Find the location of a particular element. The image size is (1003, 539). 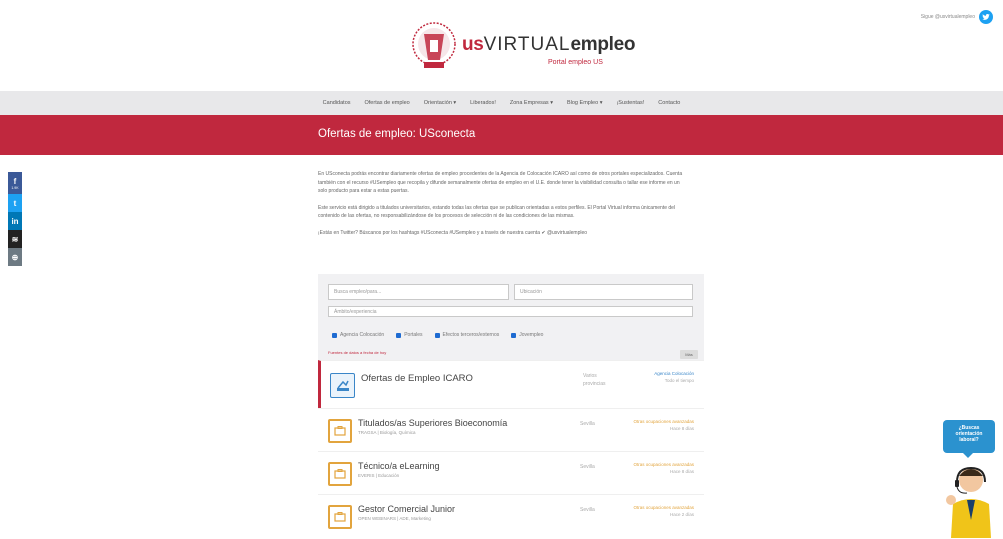

offer-company: TRAGSA | Biología, Química is located at coordinates (387, 432).